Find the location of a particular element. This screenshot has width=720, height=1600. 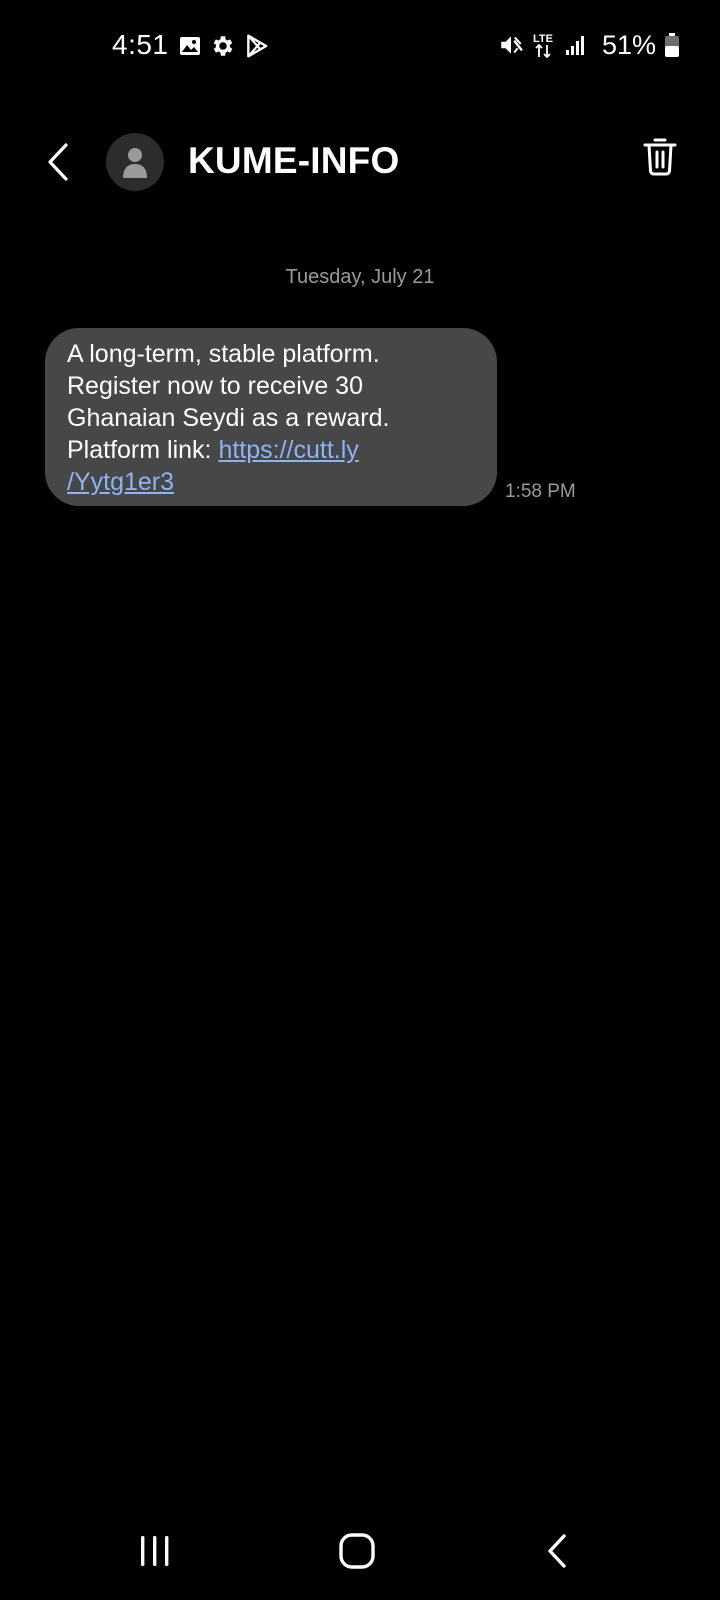

nav-back-button is located at coordinates (558, 1551).